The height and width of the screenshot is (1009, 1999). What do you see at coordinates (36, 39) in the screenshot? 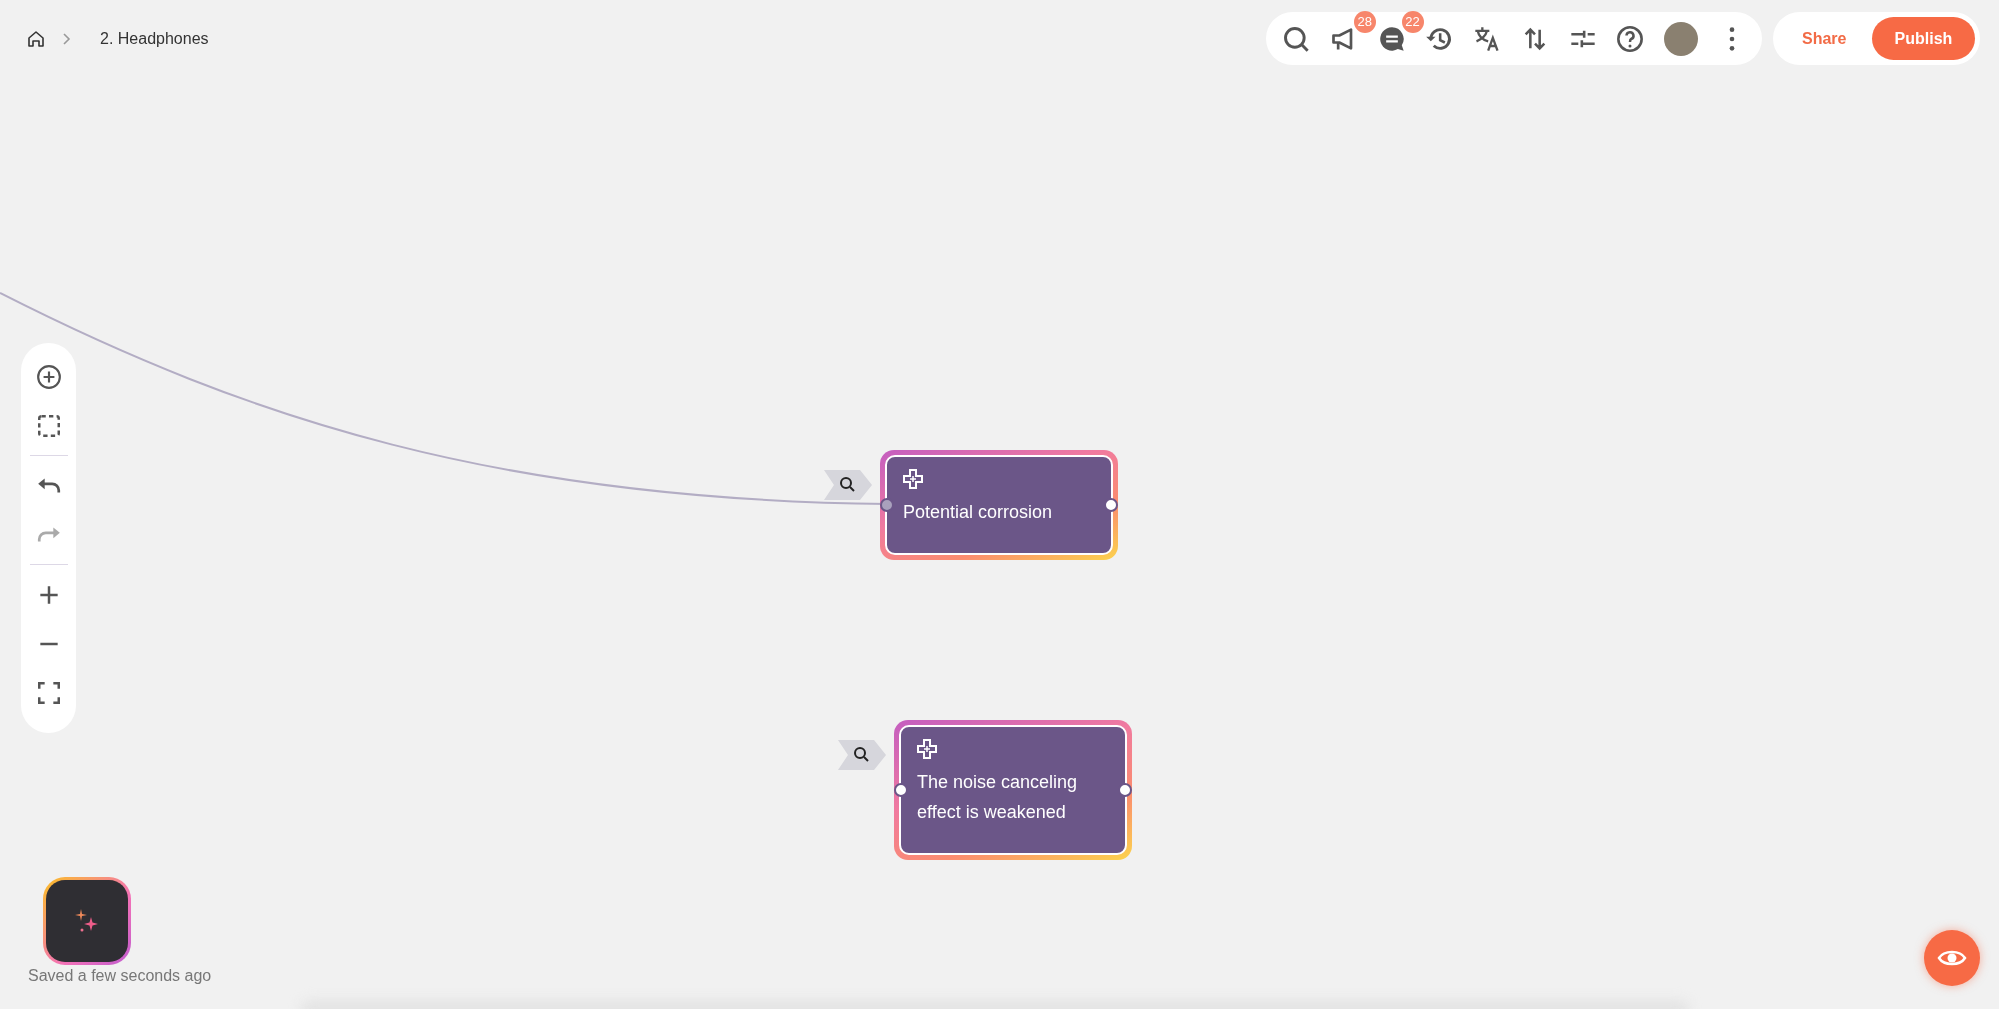
I see `home-icon` at bounding box center [36, 39].